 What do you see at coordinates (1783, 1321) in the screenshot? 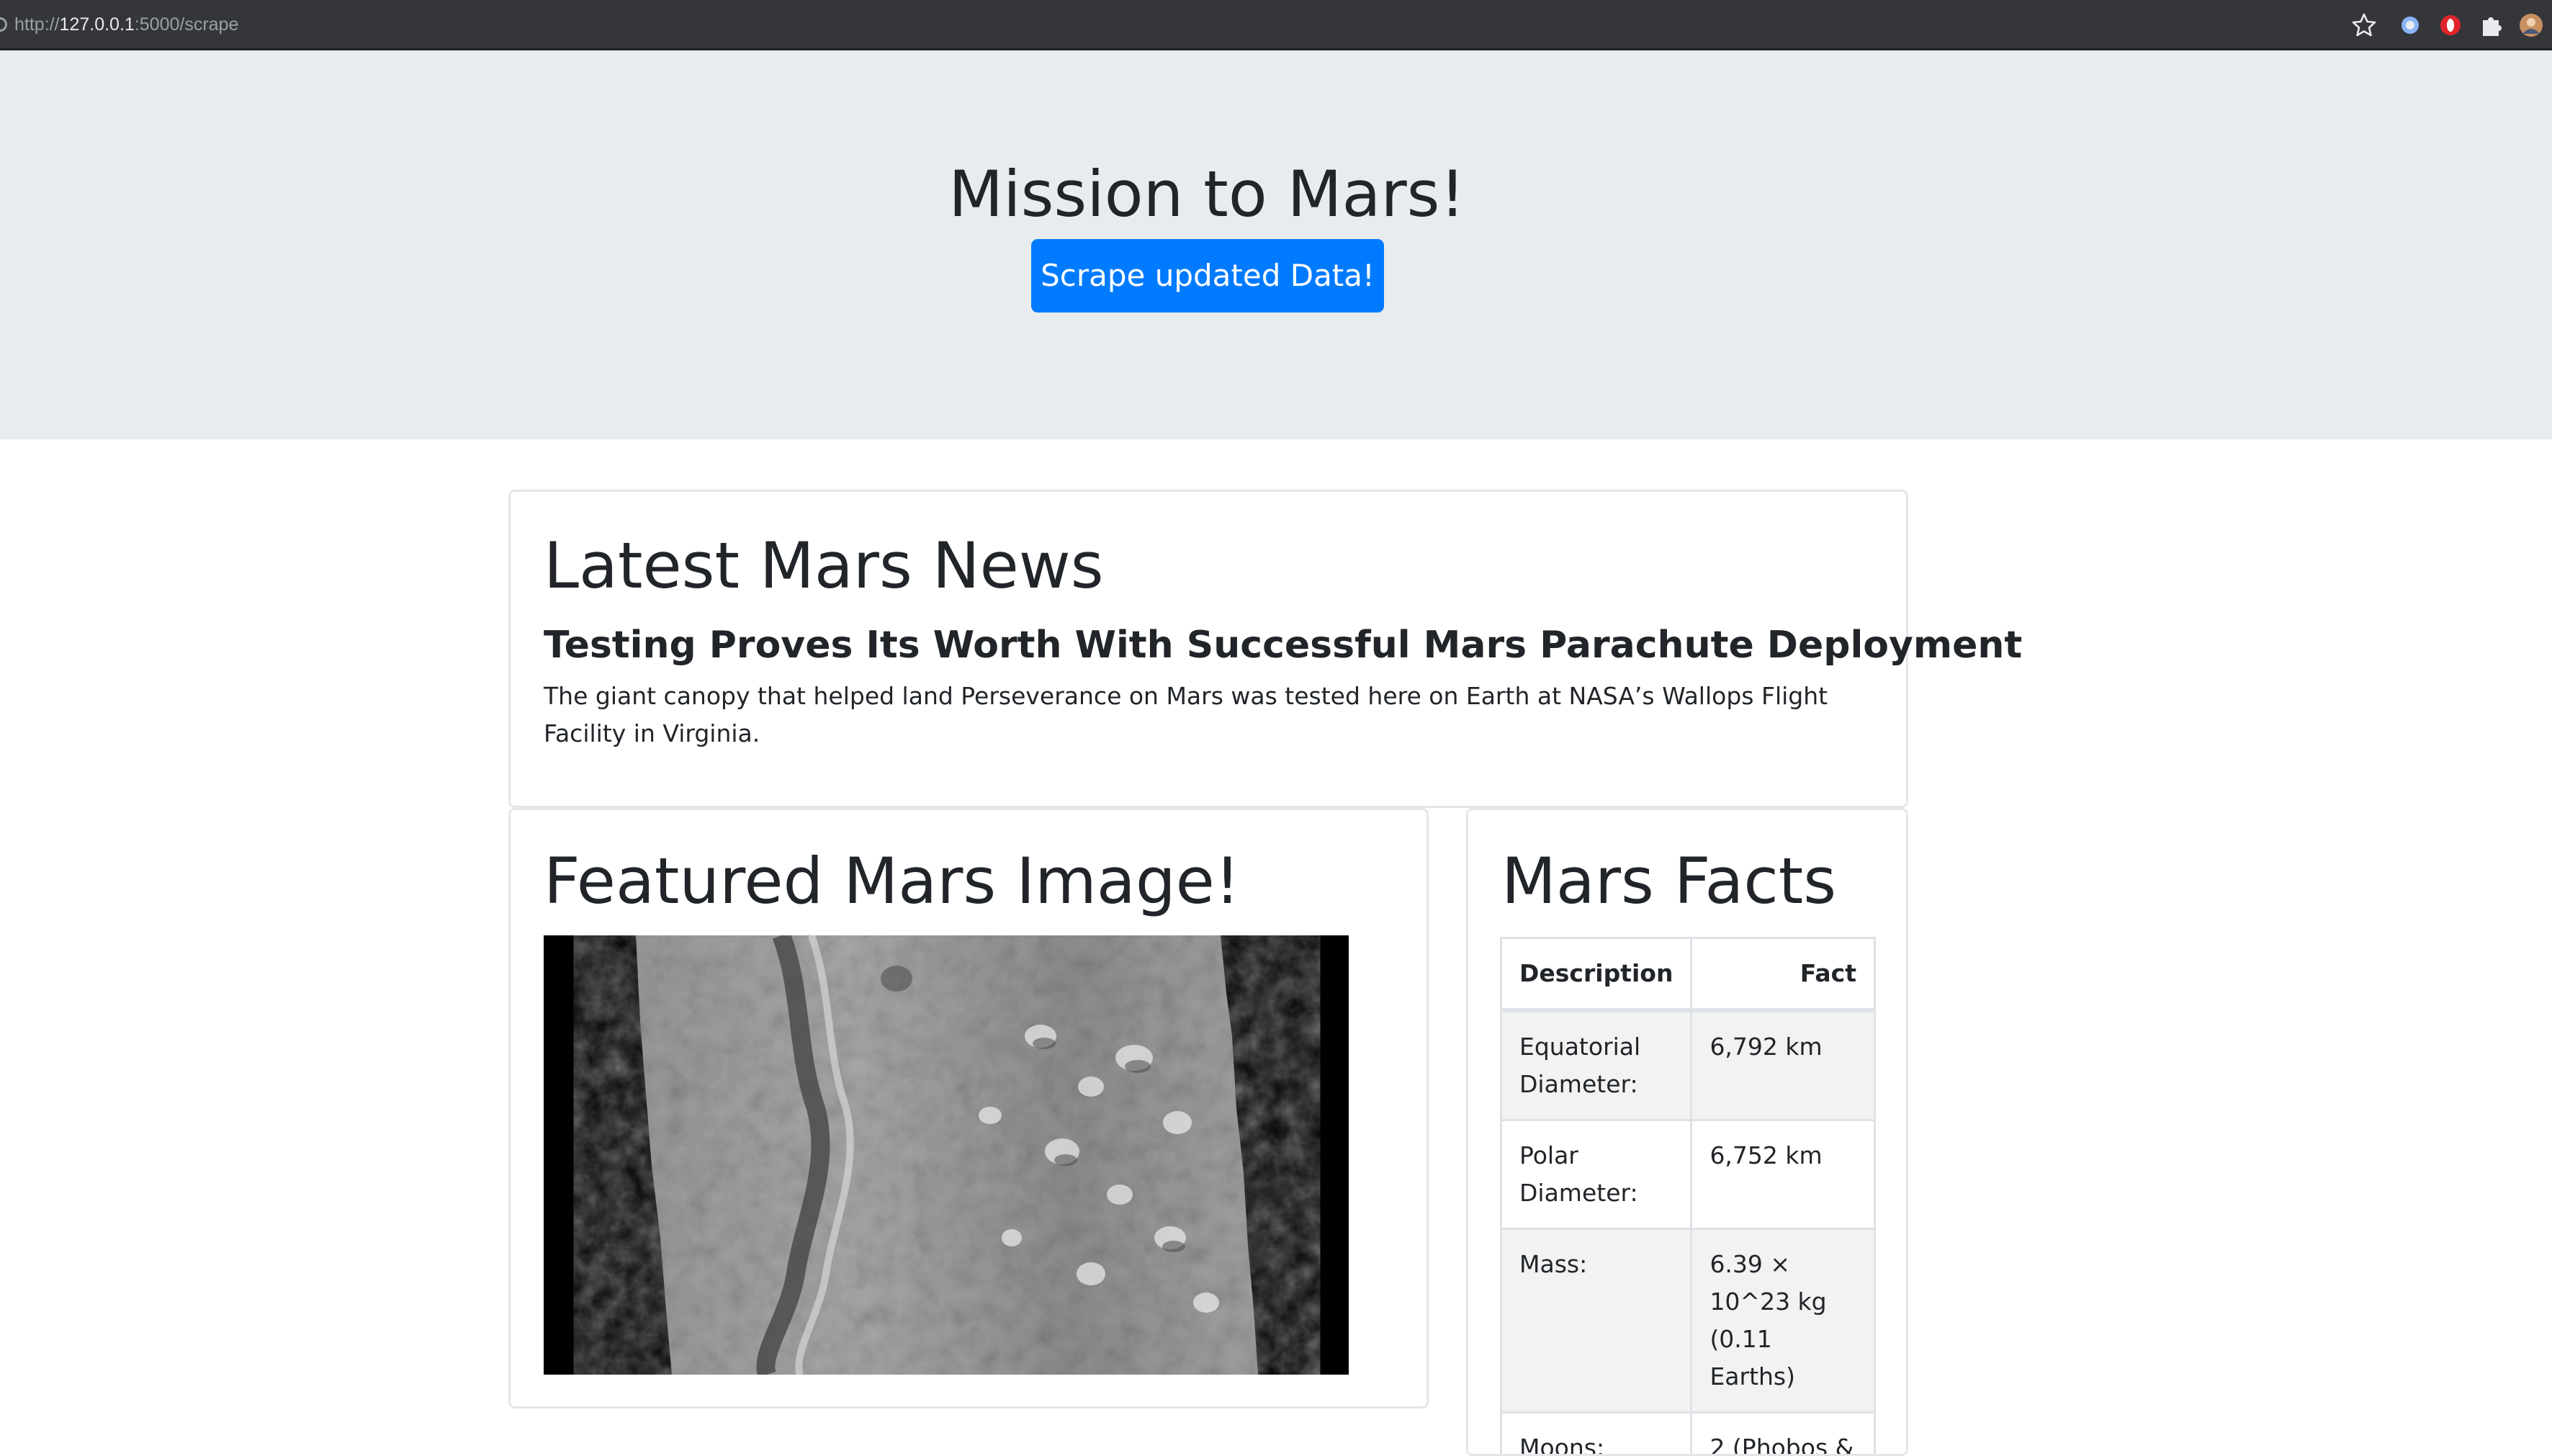
I see `fact-value: 6.39 × 10^23 kg (0.11 Earths)` at bounding box center [1783, 1321].